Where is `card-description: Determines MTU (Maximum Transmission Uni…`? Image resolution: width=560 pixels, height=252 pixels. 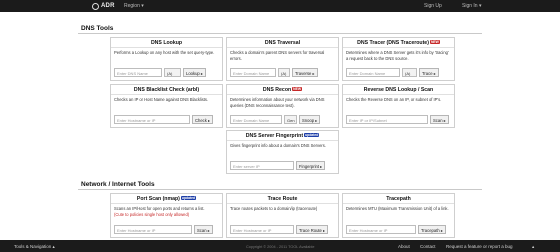
card-description: Determines MTU (Maximum Transmission Uni… is located at coordinates (397, 208).